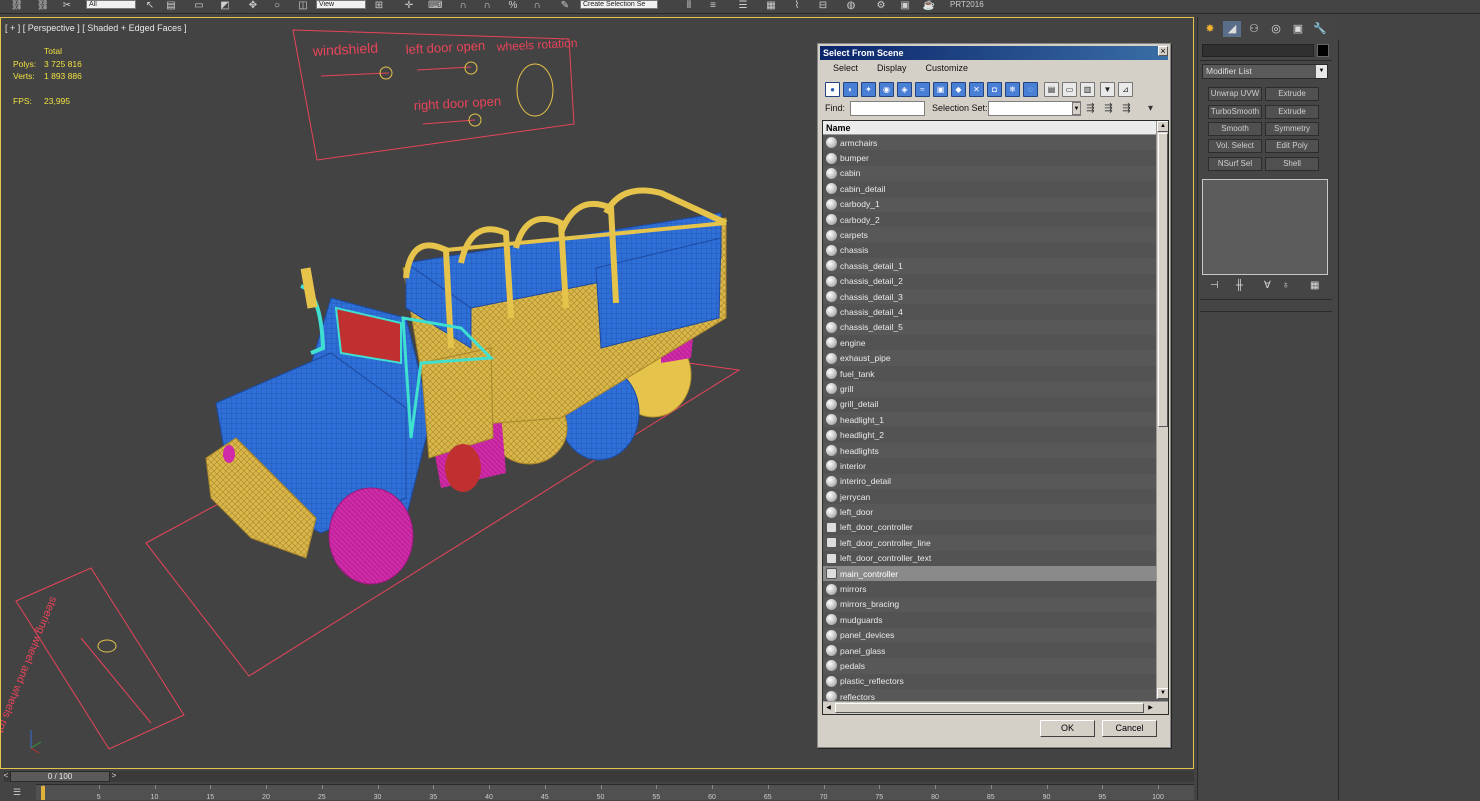 Image resolution: width=1480 pixels, height=801 pixels. I want to click on object-list-row: chassis_detail_1, so click(990, 266).